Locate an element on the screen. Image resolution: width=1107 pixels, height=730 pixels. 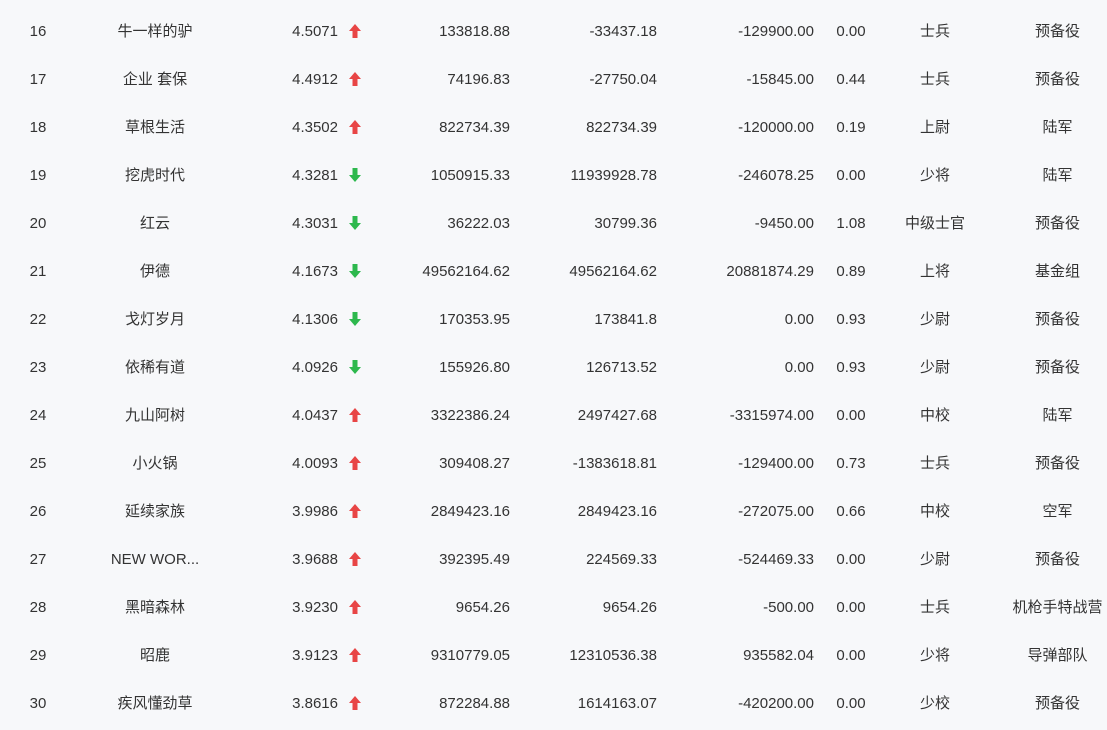
name-cell: 企业 套保 is located at coordinates (155, 80).